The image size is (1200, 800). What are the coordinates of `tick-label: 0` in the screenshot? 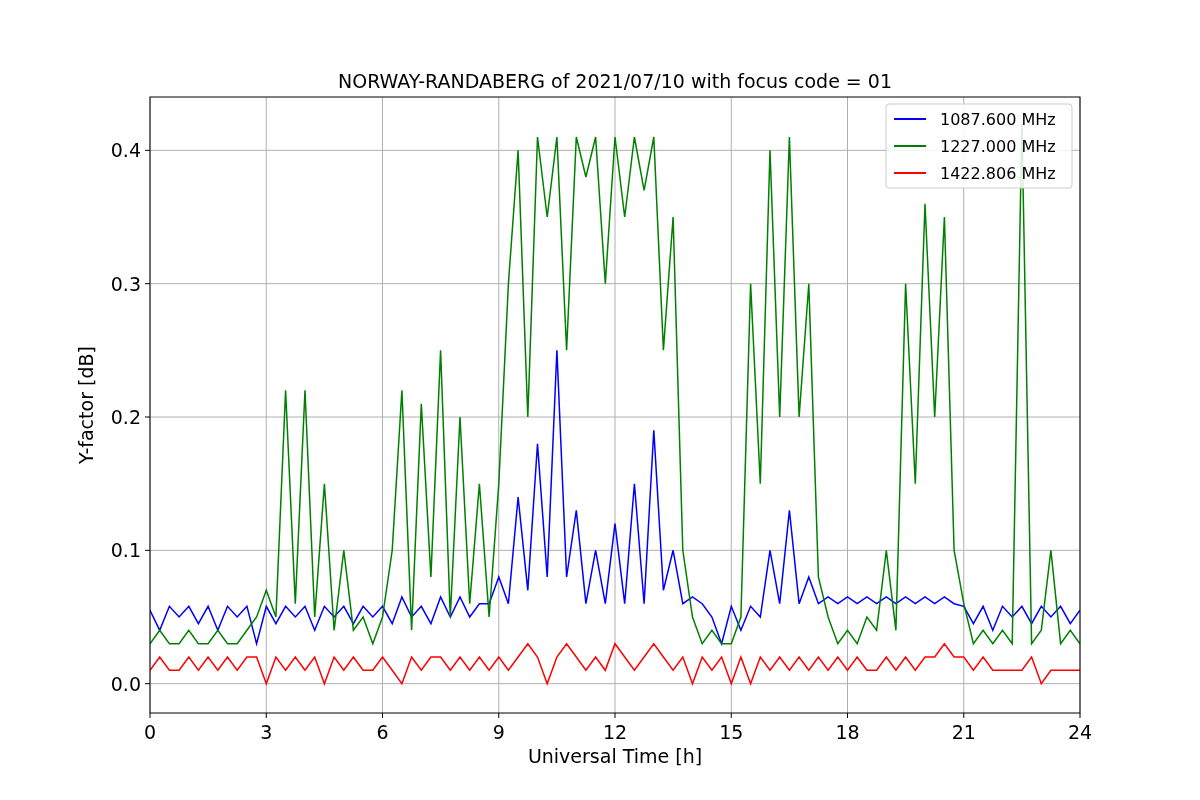 It's located at (150, 732).